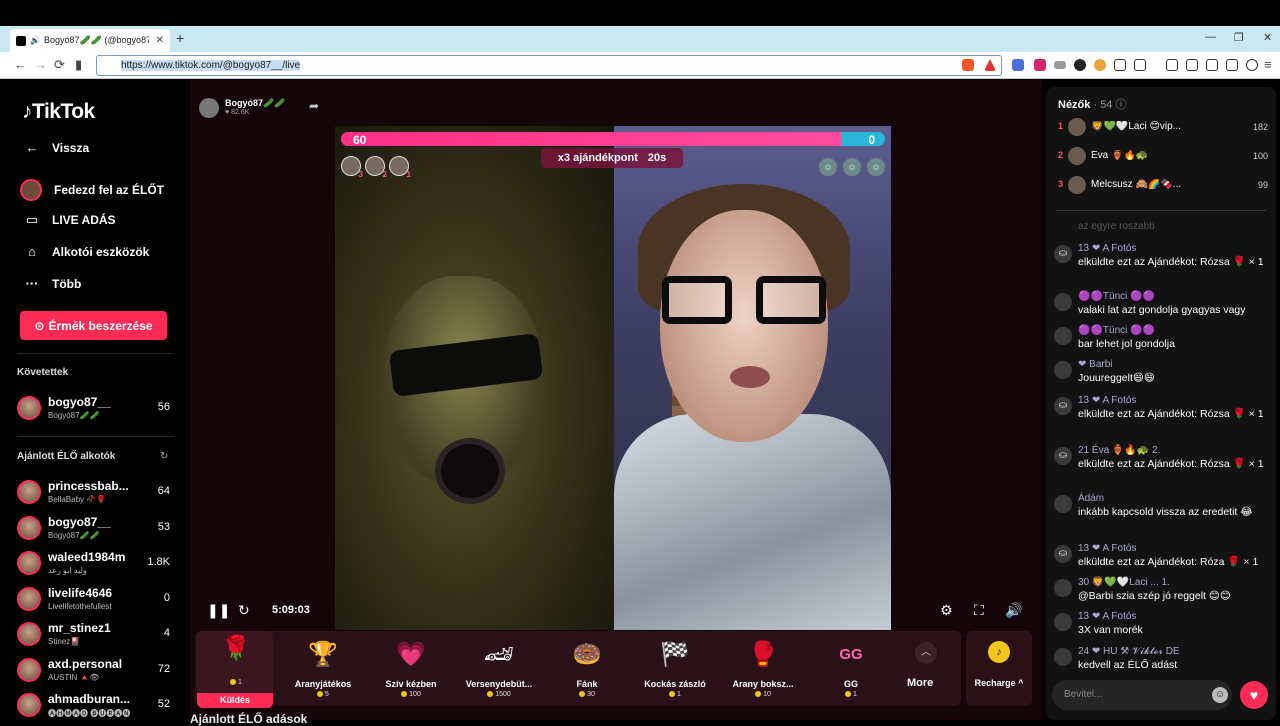 This screenshot has height=726, width=1280. Describe the element at coordinates (1061, 184) in the screenshot. I see `viewer-rank: 3` at that location.